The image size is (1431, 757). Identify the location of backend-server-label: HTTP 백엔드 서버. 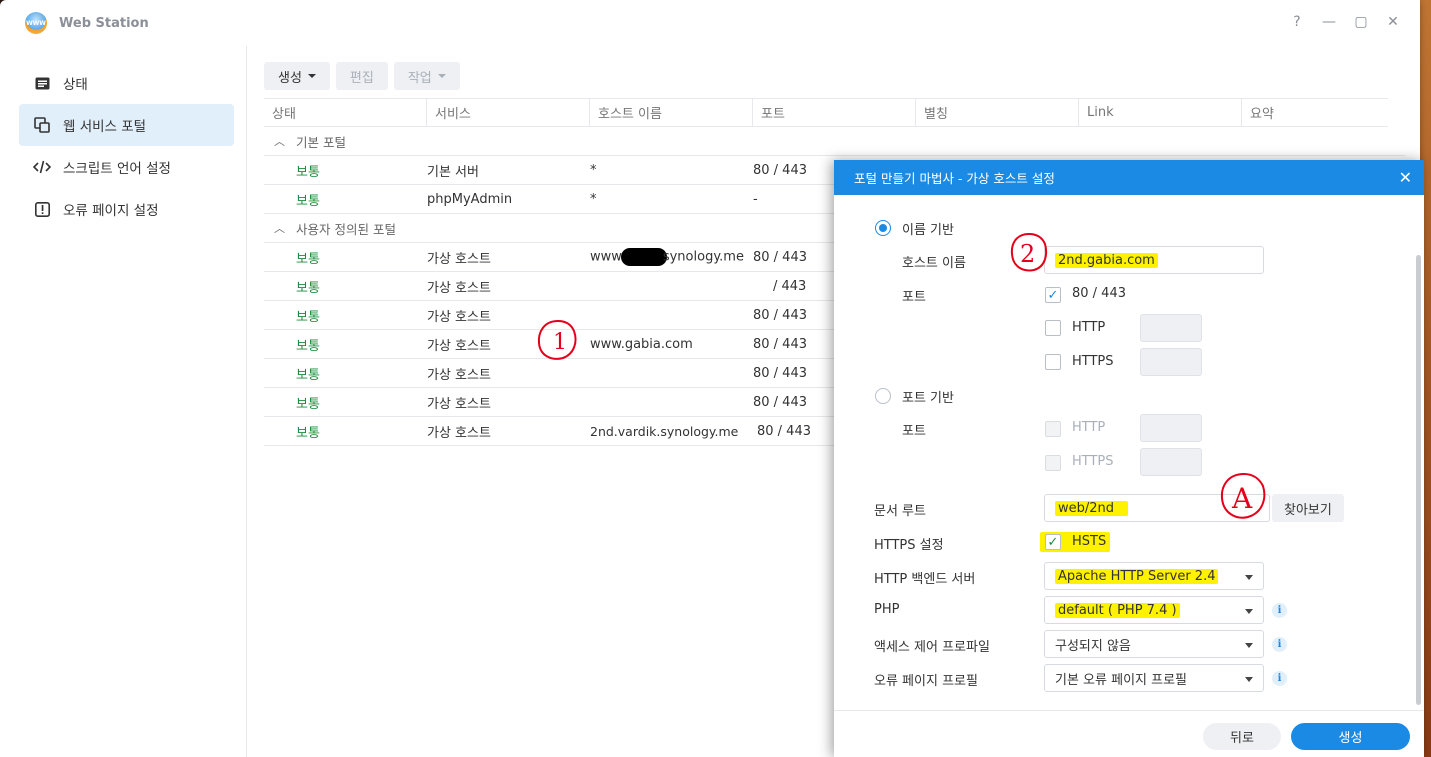
(925, 579).